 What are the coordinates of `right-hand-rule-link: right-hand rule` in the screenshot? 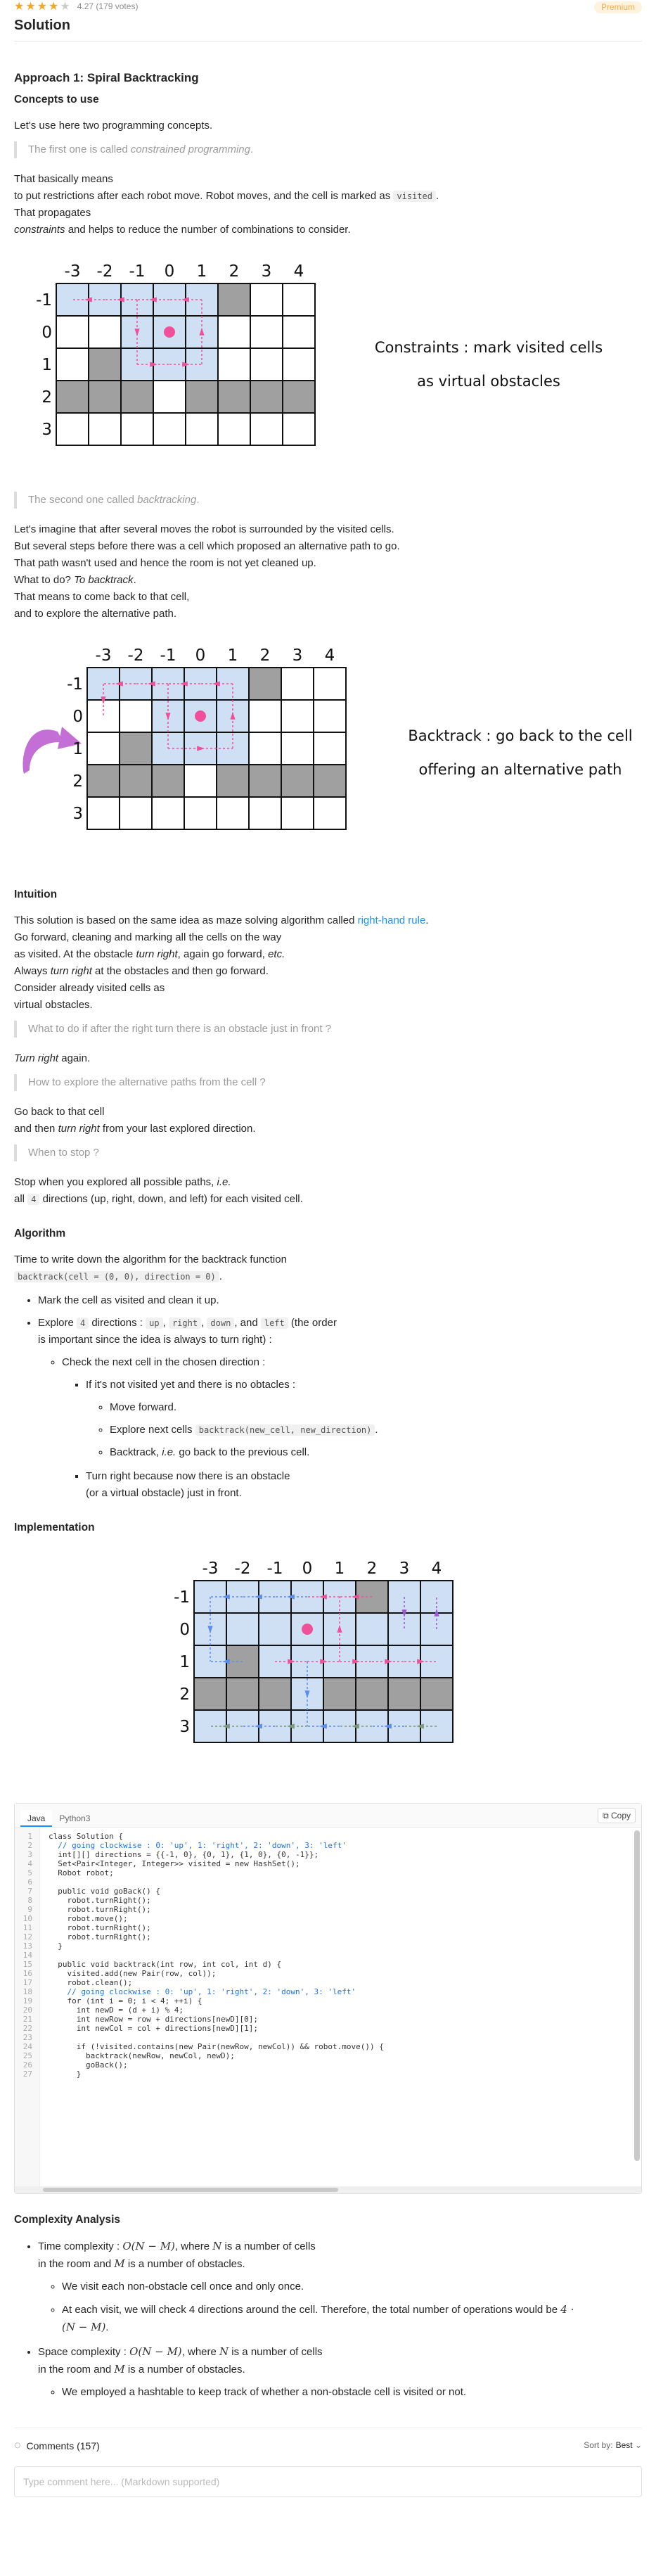 It's located at (392, 920).